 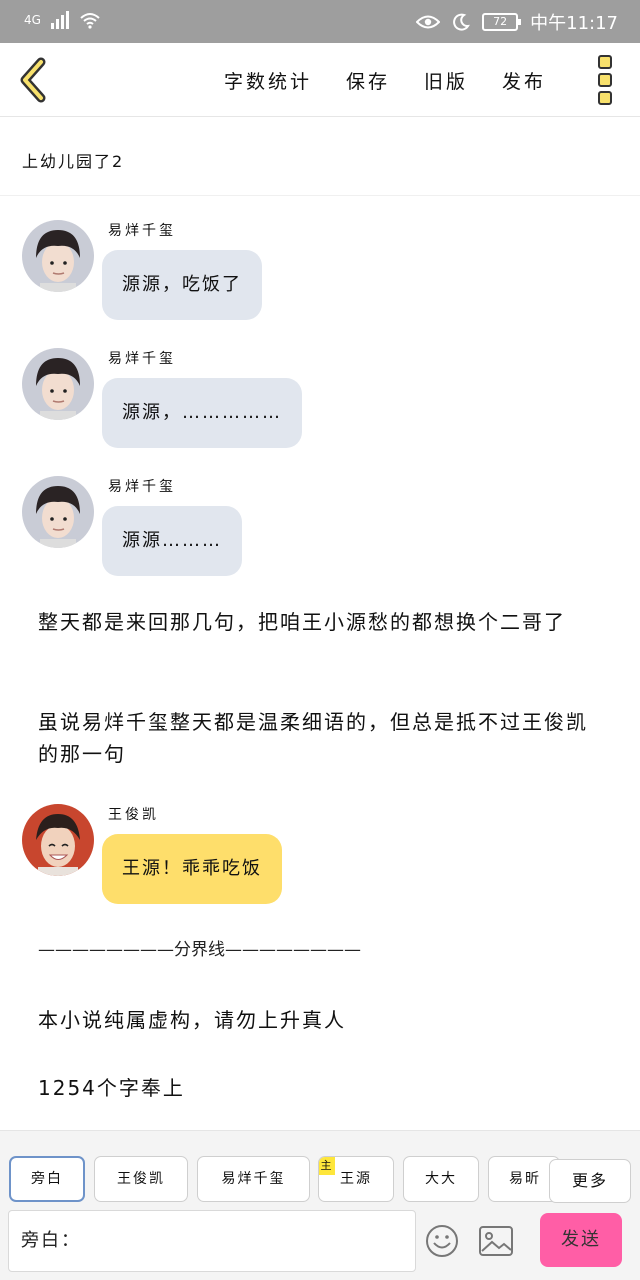 I want to click on eye-icon, so click(x=428, y=22).